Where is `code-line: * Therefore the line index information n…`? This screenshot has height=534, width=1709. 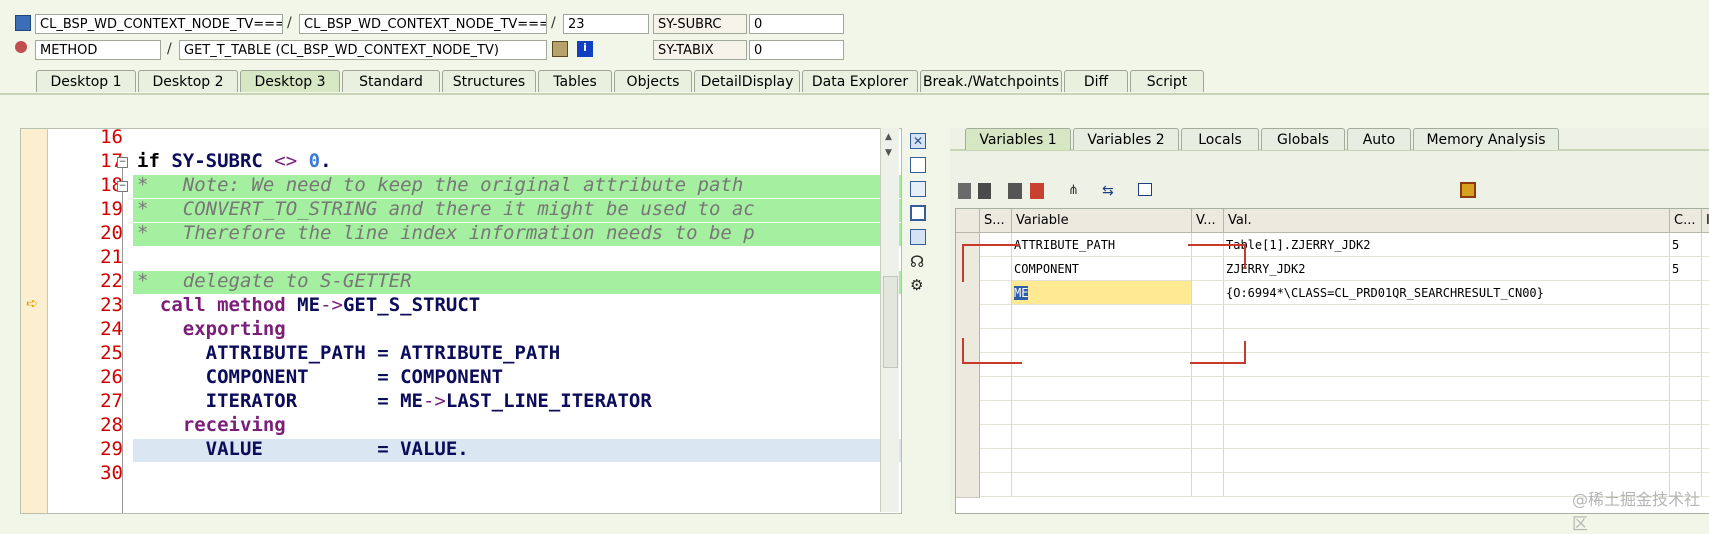
code-line: * Therefore the line index information n… is located at coordinates (446, 233).